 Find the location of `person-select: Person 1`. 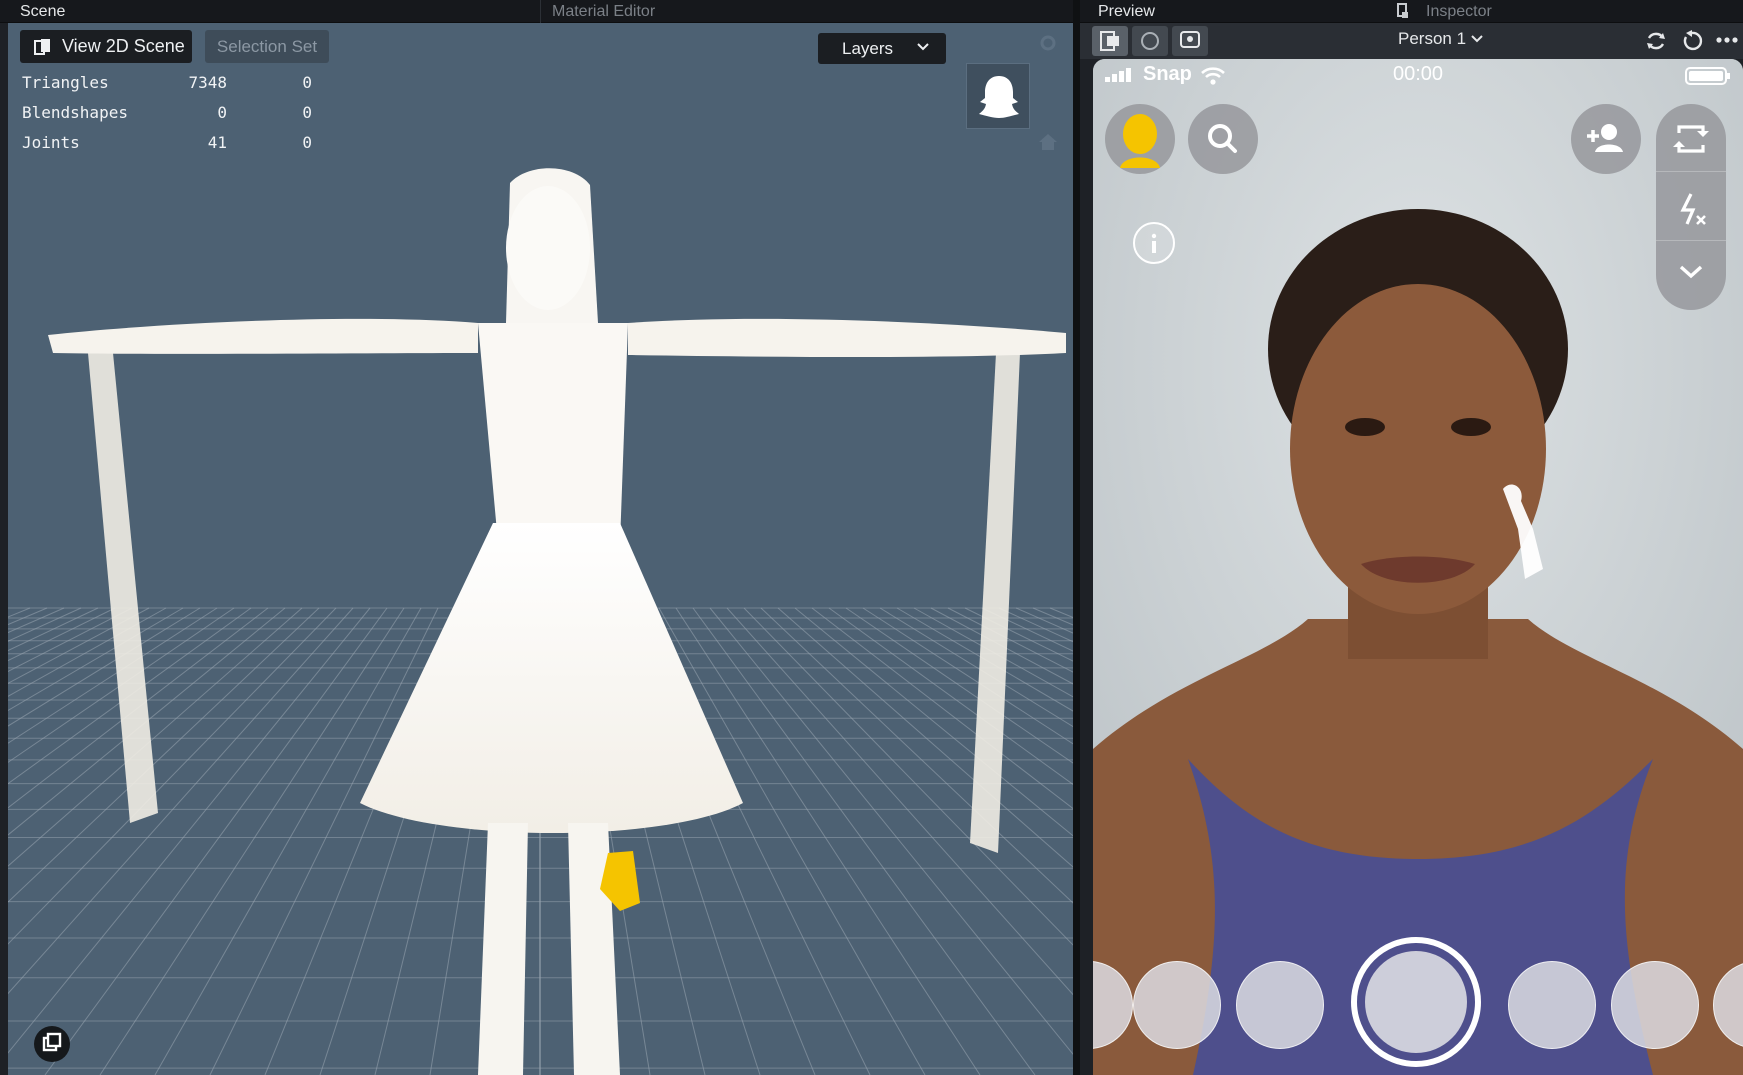

person-select: Person 1 is located at coordinates (1440, 39).